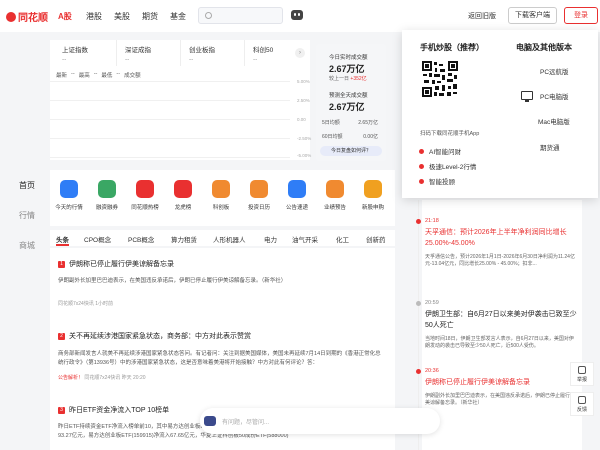  I want to click on sidenav-item-home: 首页, so click(34, 185).